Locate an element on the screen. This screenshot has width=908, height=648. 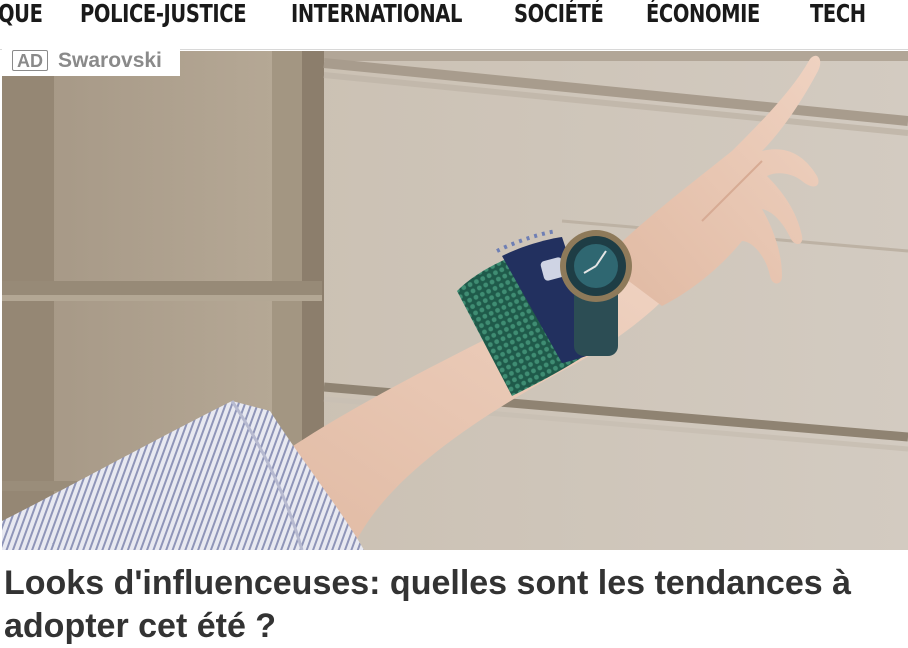
nav-item-international: INTERNATIONAL is located at coordinates (376, 17).